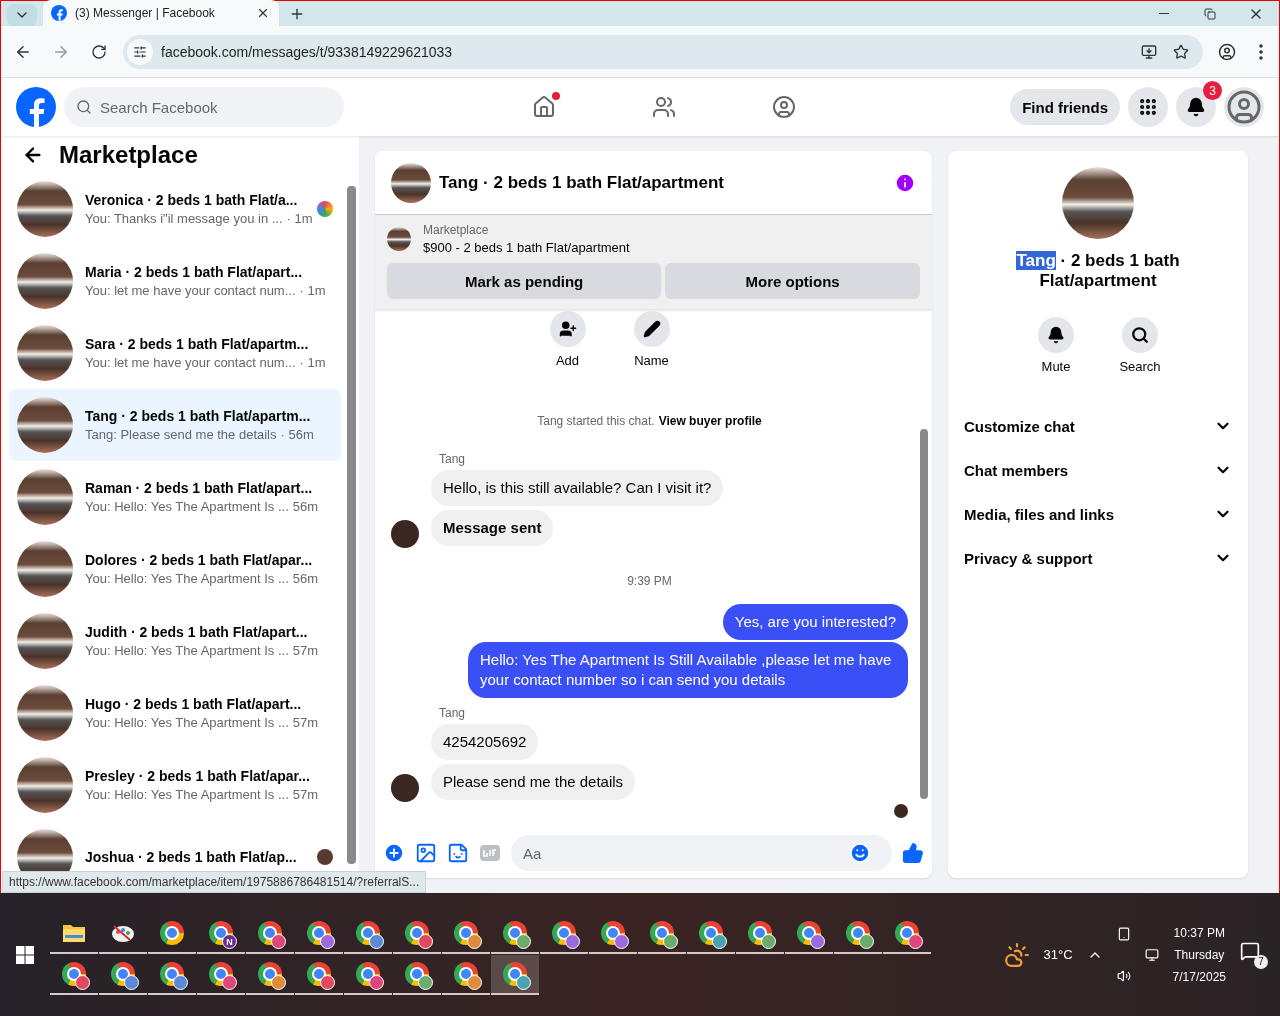 Image resolution: width=1280 pixels, height=1016 pixels. I want to click on name-button: Name, so click(651, 339).